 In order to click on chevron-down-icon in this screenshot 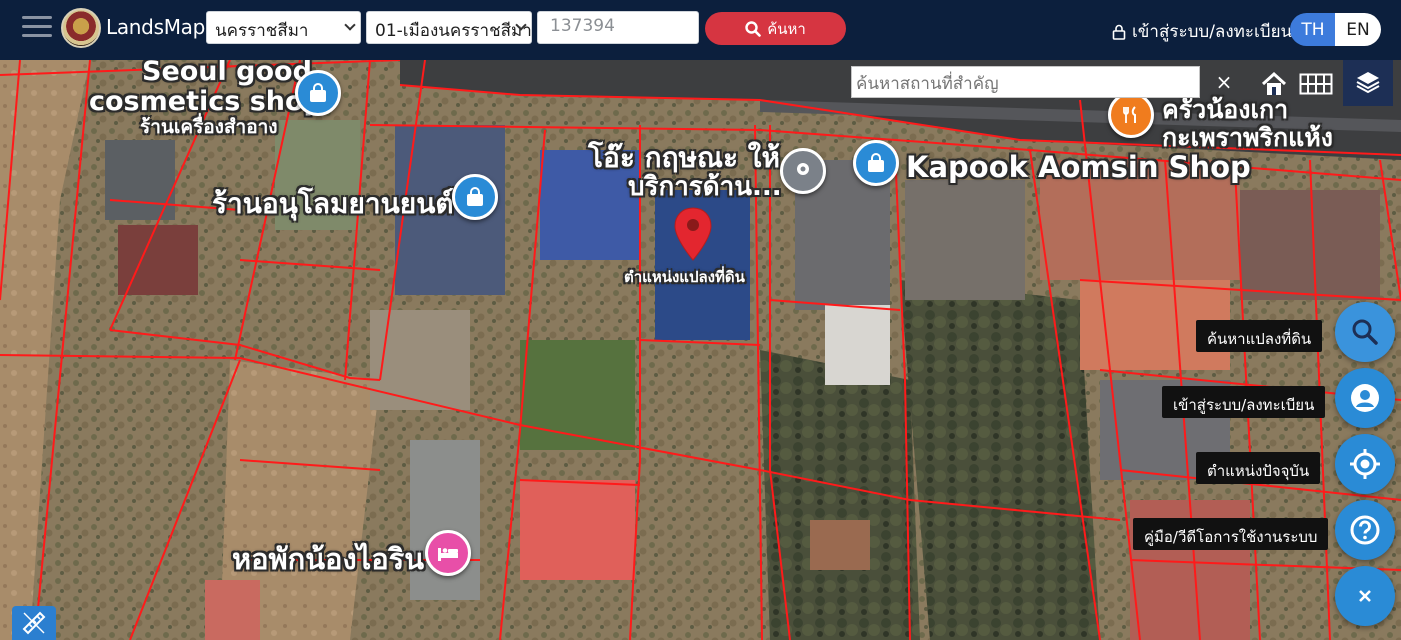, I will do `click(350, 25)`.